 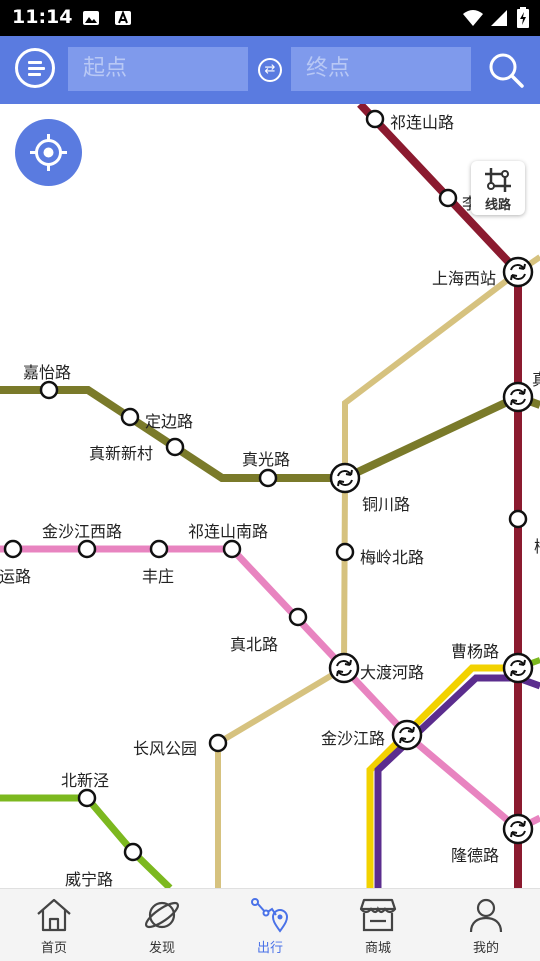 I want to click on station-fengzhuang, so click(x=159, y=549).